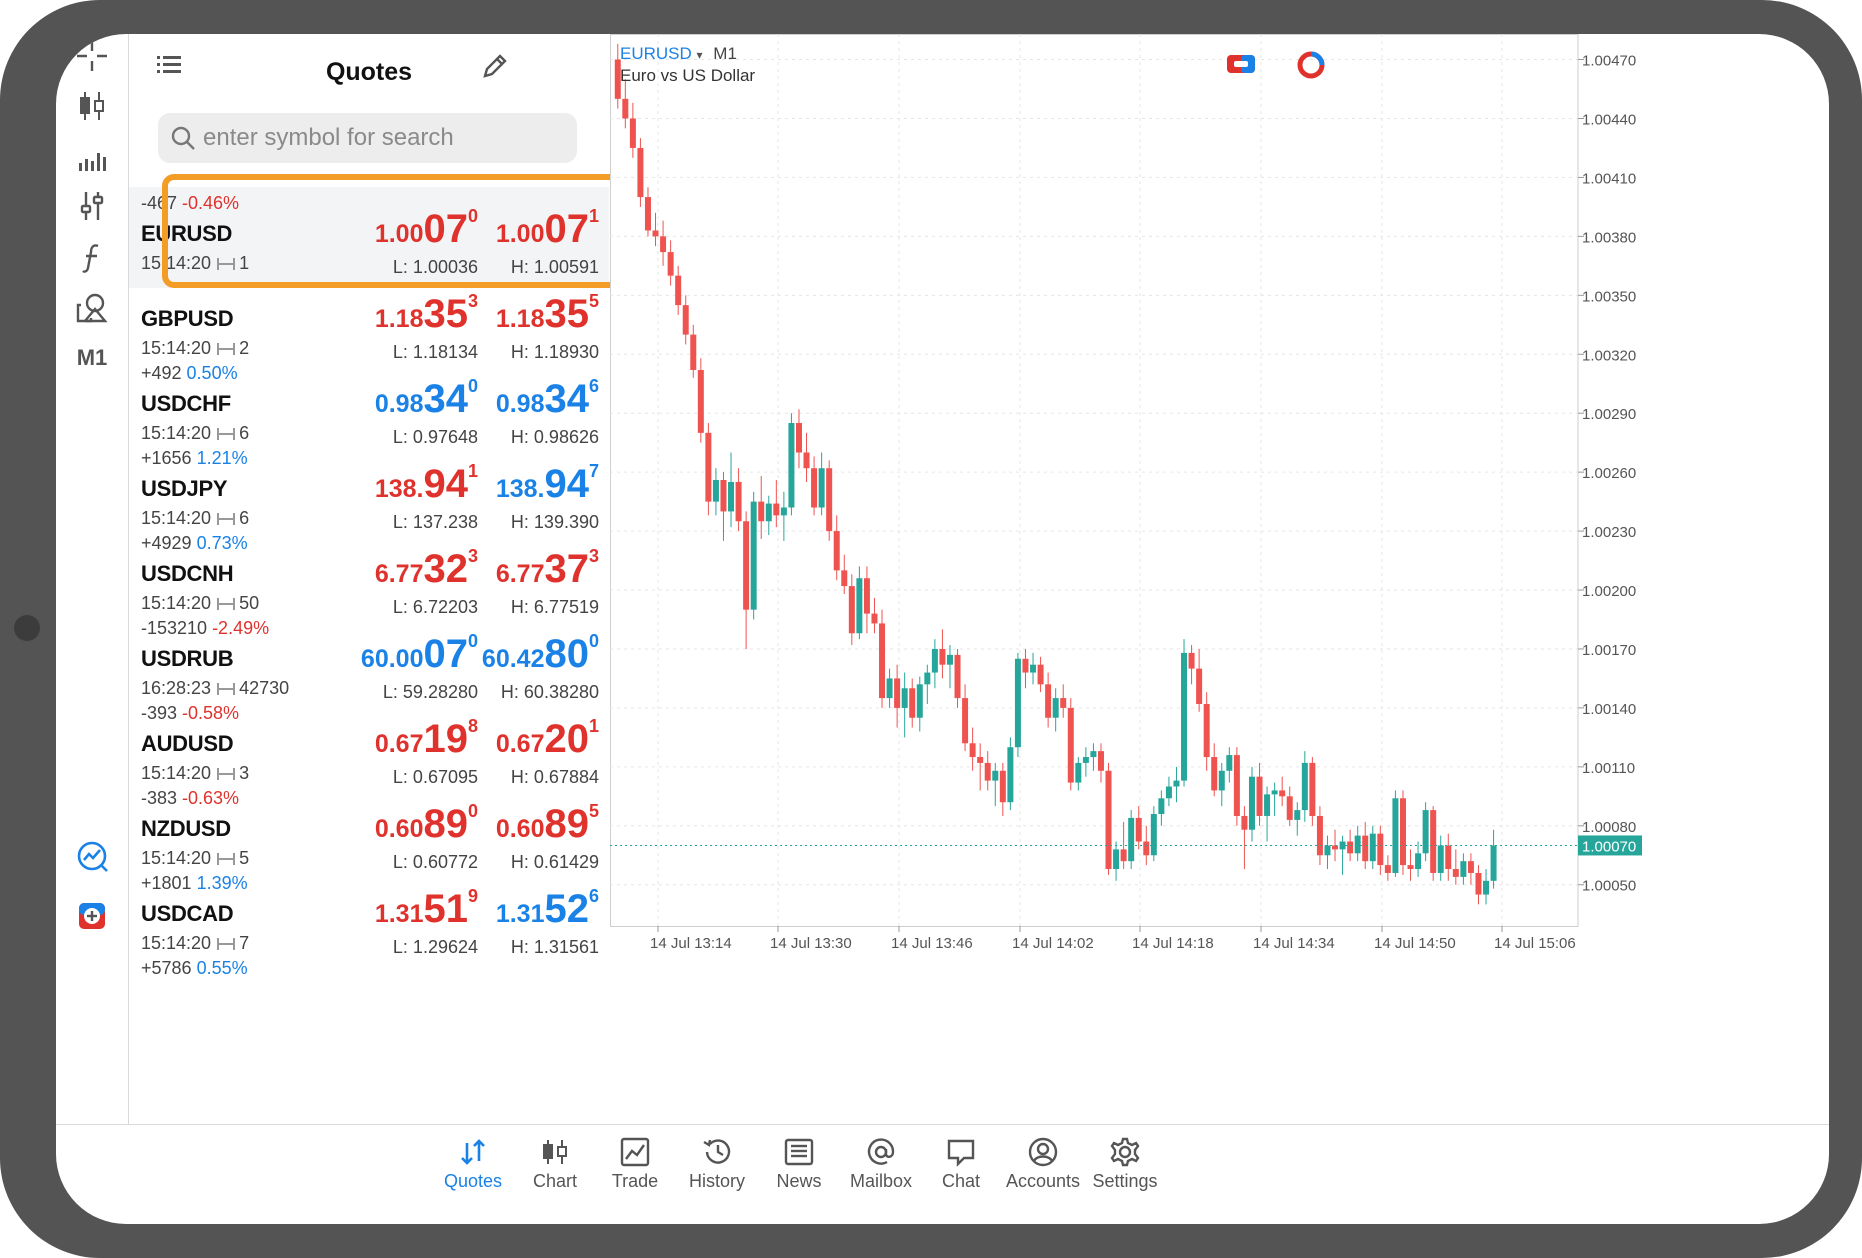 The height and width of the screenshot is (1258, 1862). What do you see at coordinates (472, 641) in the screenshot?
I see `bid-price-fraction: 0` at bounding box center [472, 641].